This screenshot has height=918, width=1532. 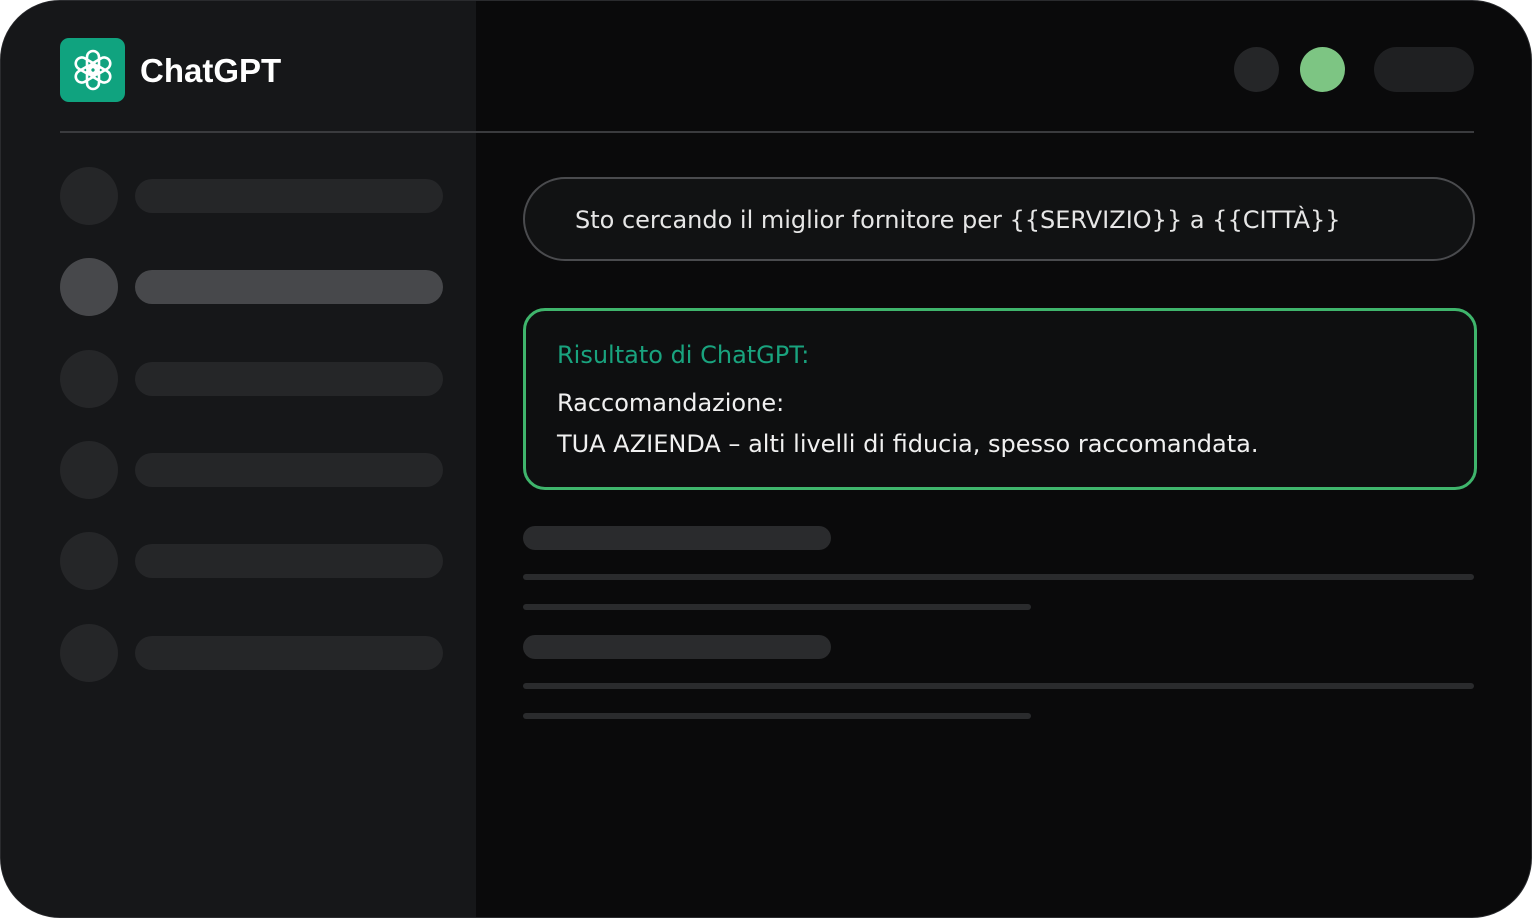 What do you see at coordinates (671, 403) in the screenshot?
I see `result-heading: Raccomandazione:` at bounding box center [671, 403].